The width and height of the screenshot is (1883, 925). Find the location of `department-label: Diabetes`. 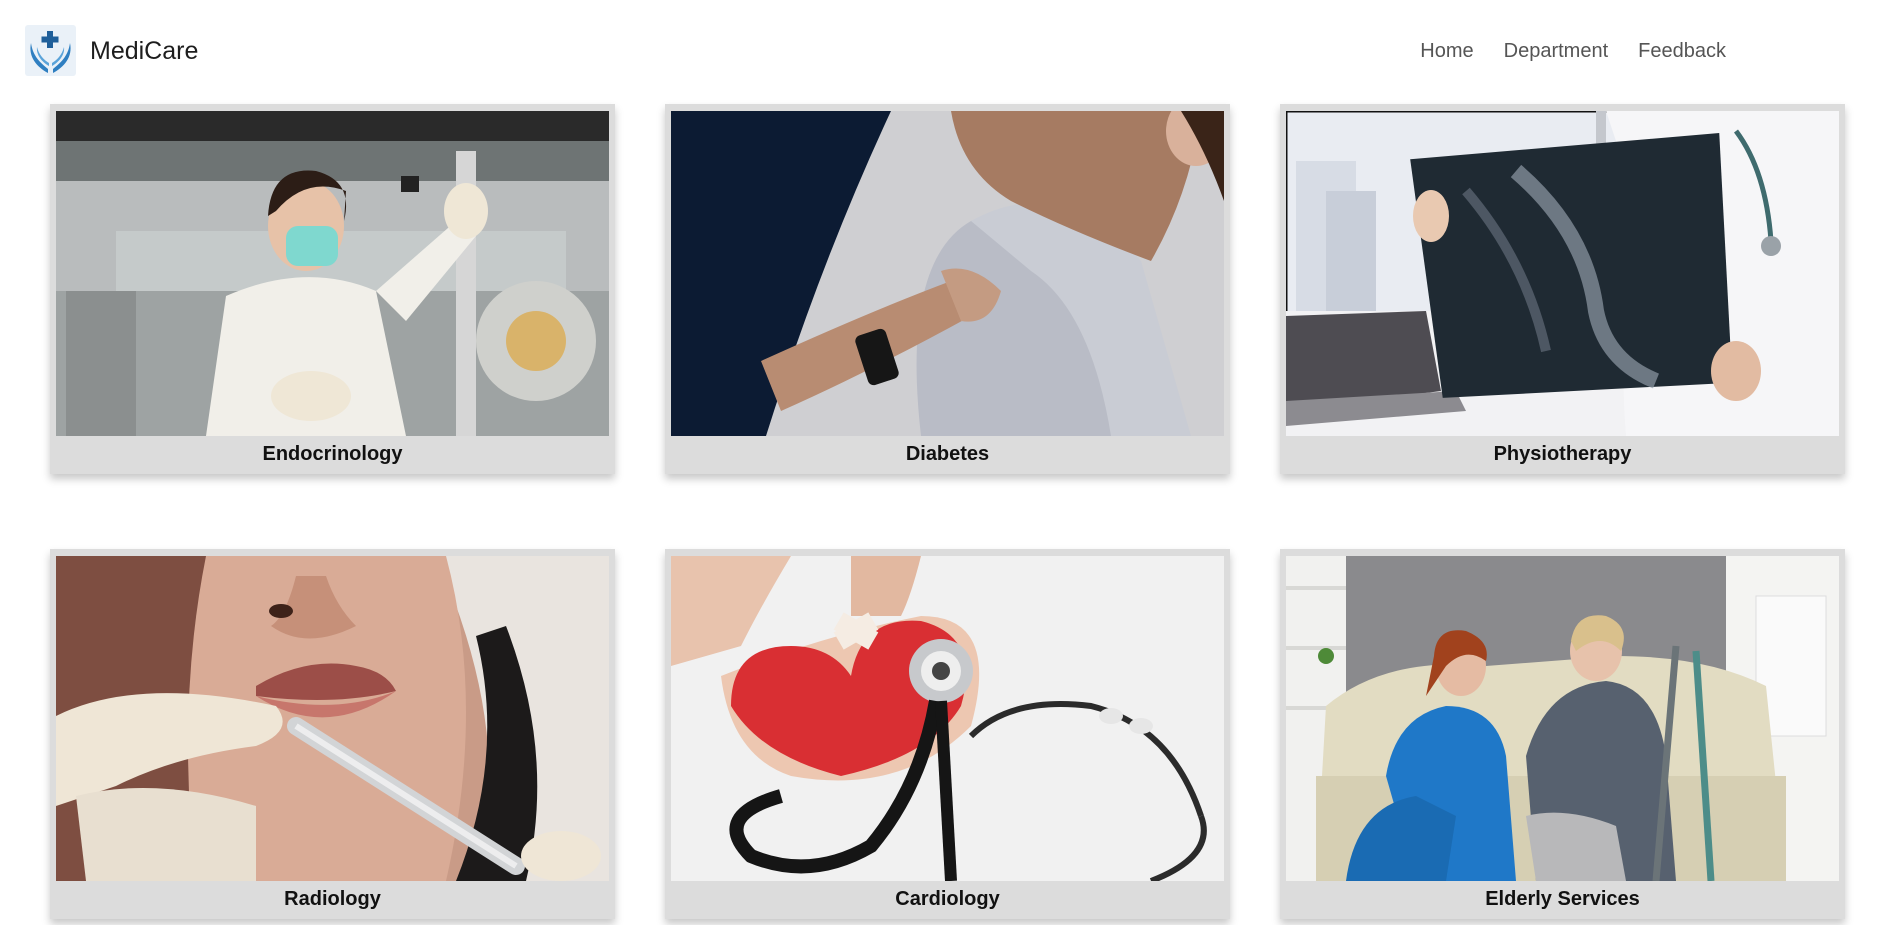

department-label: Diabetes is located at coordinates (947, 454).